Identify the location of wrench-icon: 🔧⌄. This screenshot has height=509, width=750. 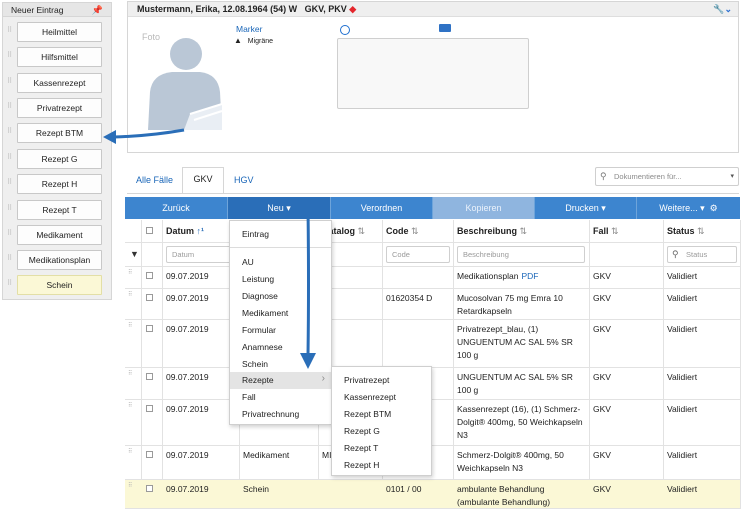
(722, 9).